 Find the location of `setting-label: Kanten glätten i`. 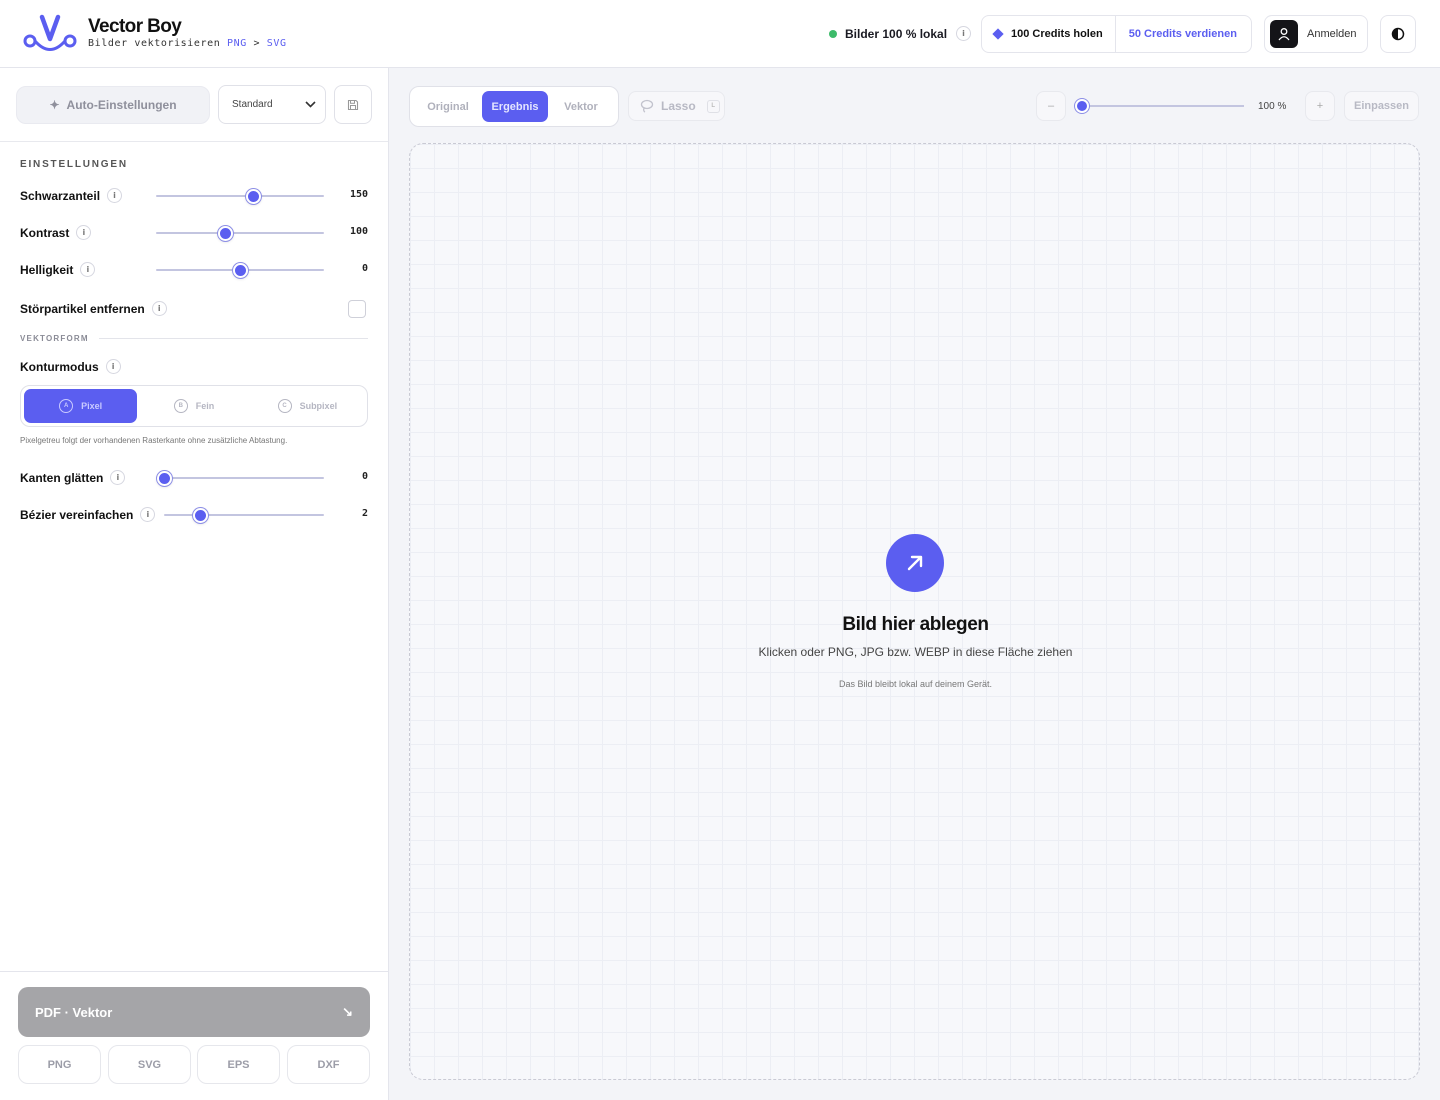

setting-label: Kanten glätten i is located at coordinates (73, 477).